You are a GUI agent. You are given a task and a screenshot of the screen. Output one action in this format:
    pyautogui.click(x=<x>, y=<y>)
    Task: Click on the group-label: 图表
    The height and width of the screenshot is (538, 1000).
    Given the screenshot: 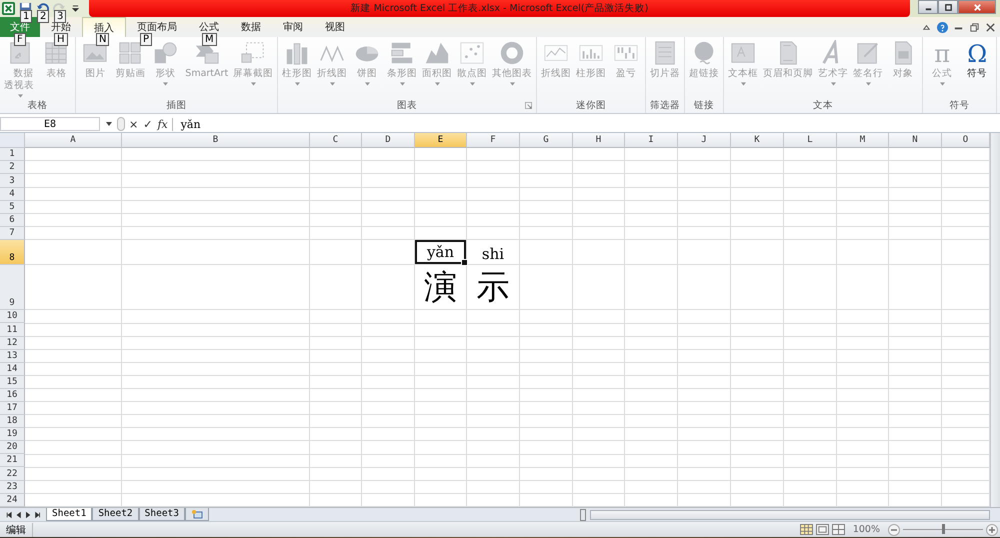 What is the action you would take?
    pyautogui.click(x=407, y=105)
    